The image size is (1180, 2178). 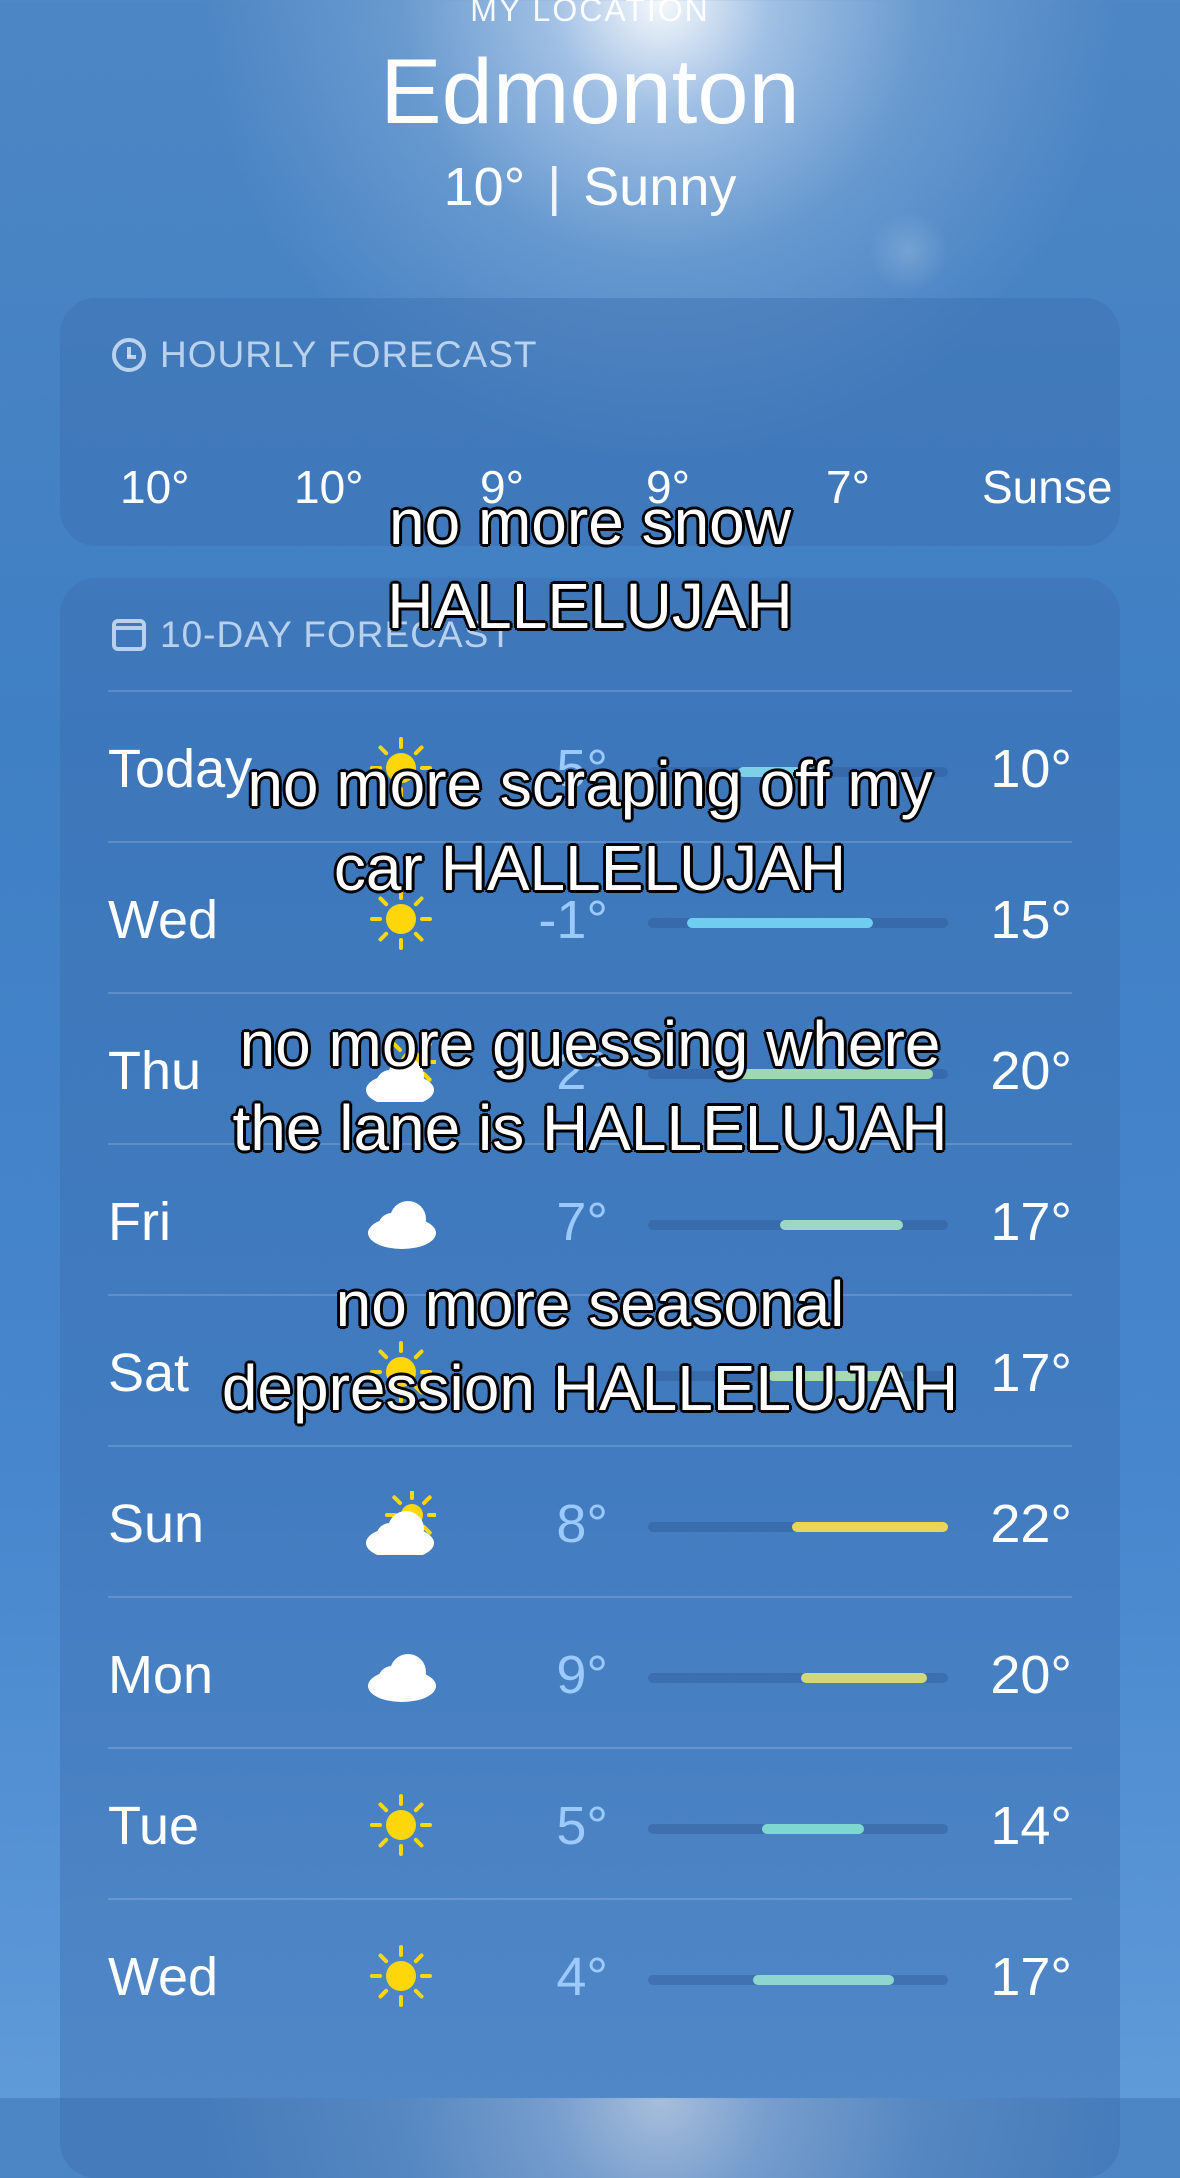 What do you see at coordinates (582, 1826) in the screenshot?
I see `low-temp: 5°` at bounding box center [582, 1826].